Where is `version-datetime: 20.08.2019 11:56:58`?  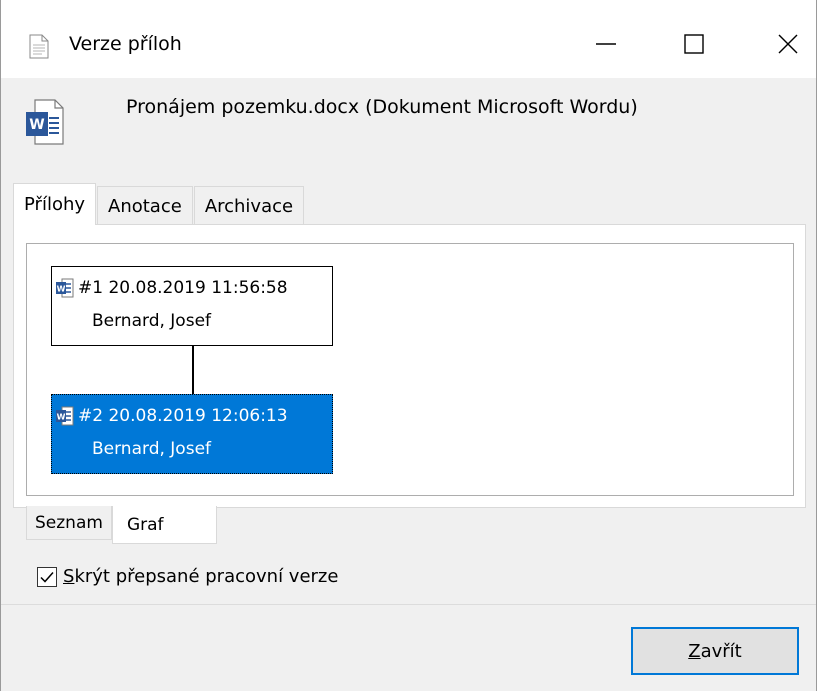 version-datetime: 20.08.2019 11:56:58 is located at coordinates (198, 288).